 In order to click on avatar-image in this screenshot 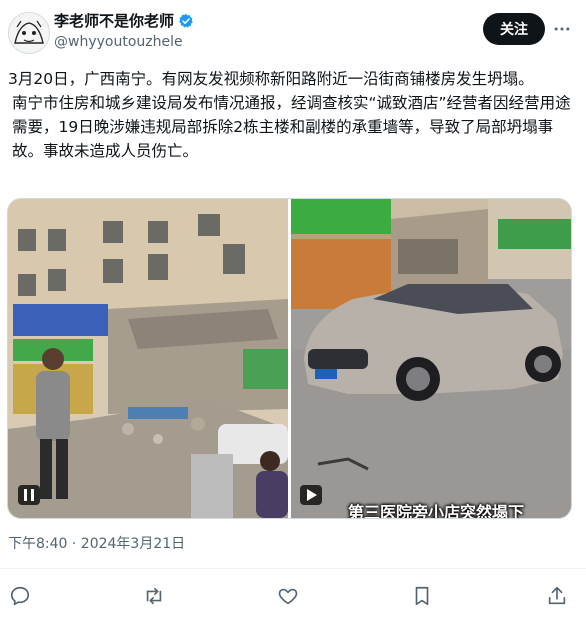, I will do `click(29, 33)`.